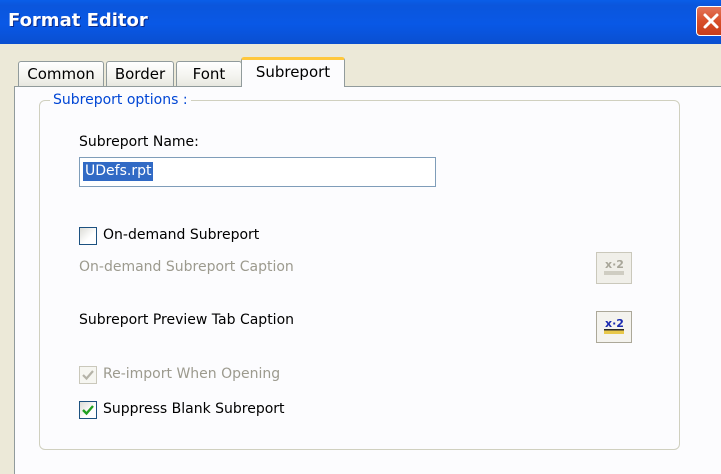 The height and width of the screenshot is (474, 721). What do you see at coordinates (139, 142) in the screenshot?
I see `subreport-name-label: Subreport Name:` at bounding box center [139, 142].